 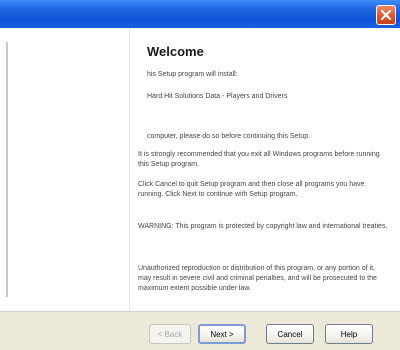 What do you see at coordinates (200, 14) in the screenshot?
I see `title-bar` at bounding box center [200, 14].